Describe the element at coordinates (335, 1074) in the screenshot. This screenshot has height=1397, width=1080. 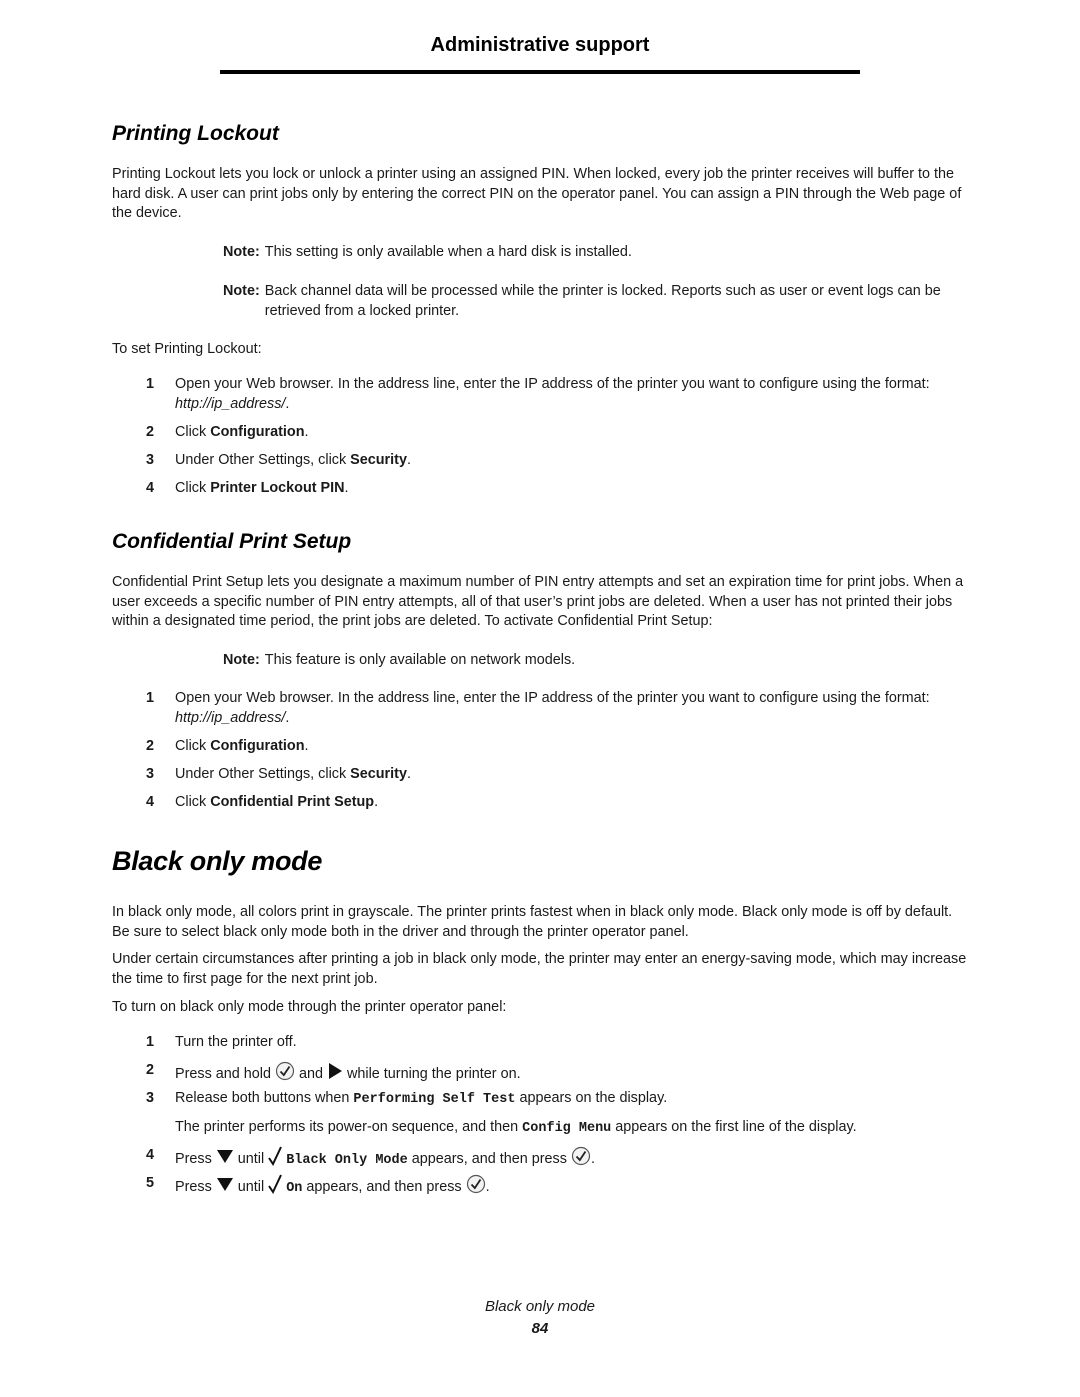
I see `right-arrow-button-icon` at that location.